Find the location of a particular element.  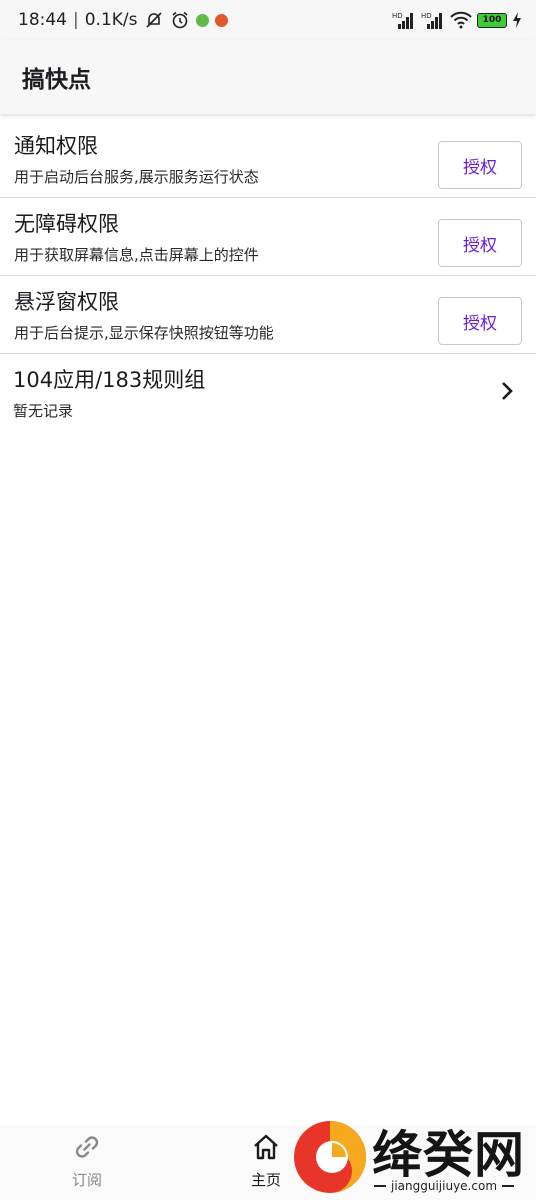

signal-icon-1: HD is located at coordinates (404, 20).